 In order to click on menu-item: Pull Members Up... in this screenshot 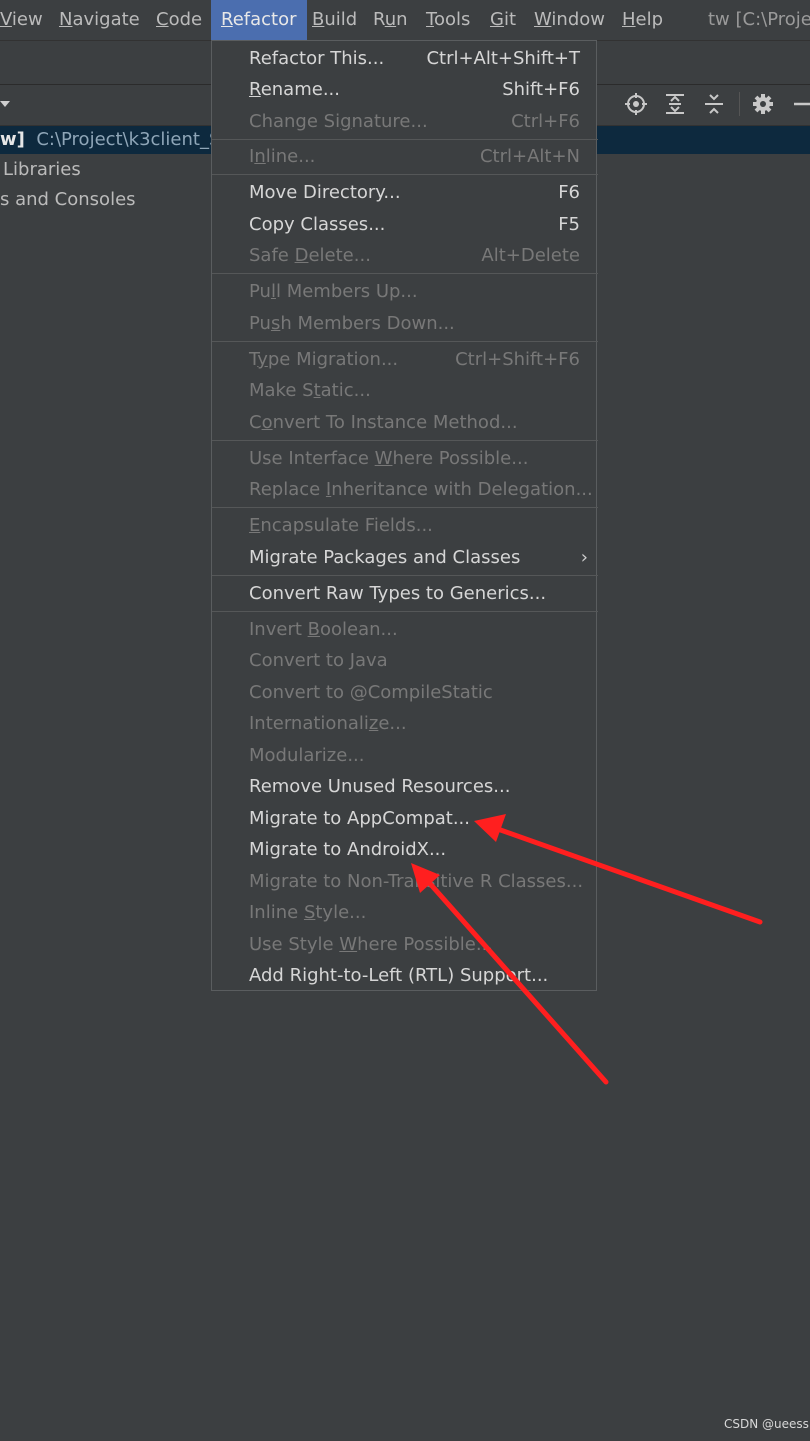, I will do `click(405, 291)`.